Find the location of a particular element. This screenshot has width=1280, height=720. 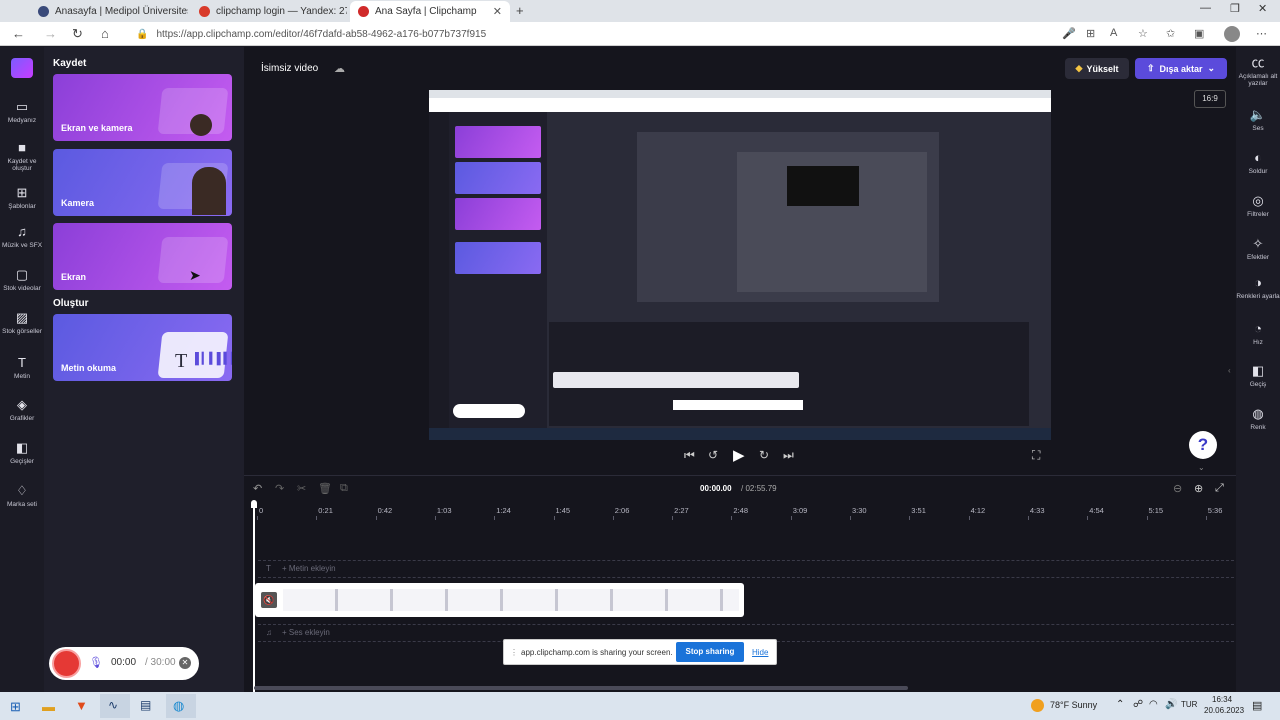

zoom-out-icon: ⊖ is located at coordinates (1177, 488).